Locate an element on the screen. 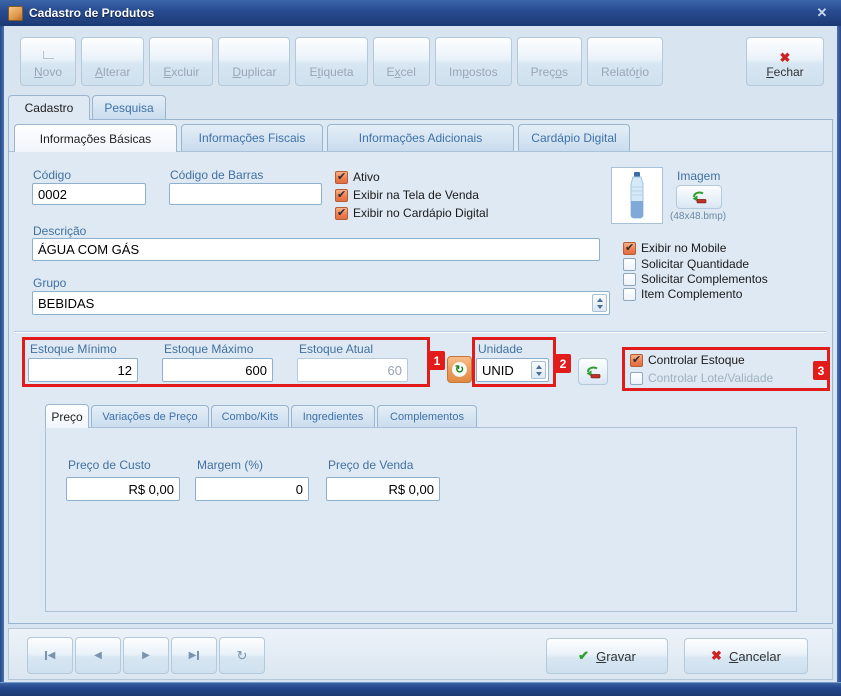 The image size is (841, 696). estoque-atual-field: 60 is located at coordinates (352, 370).